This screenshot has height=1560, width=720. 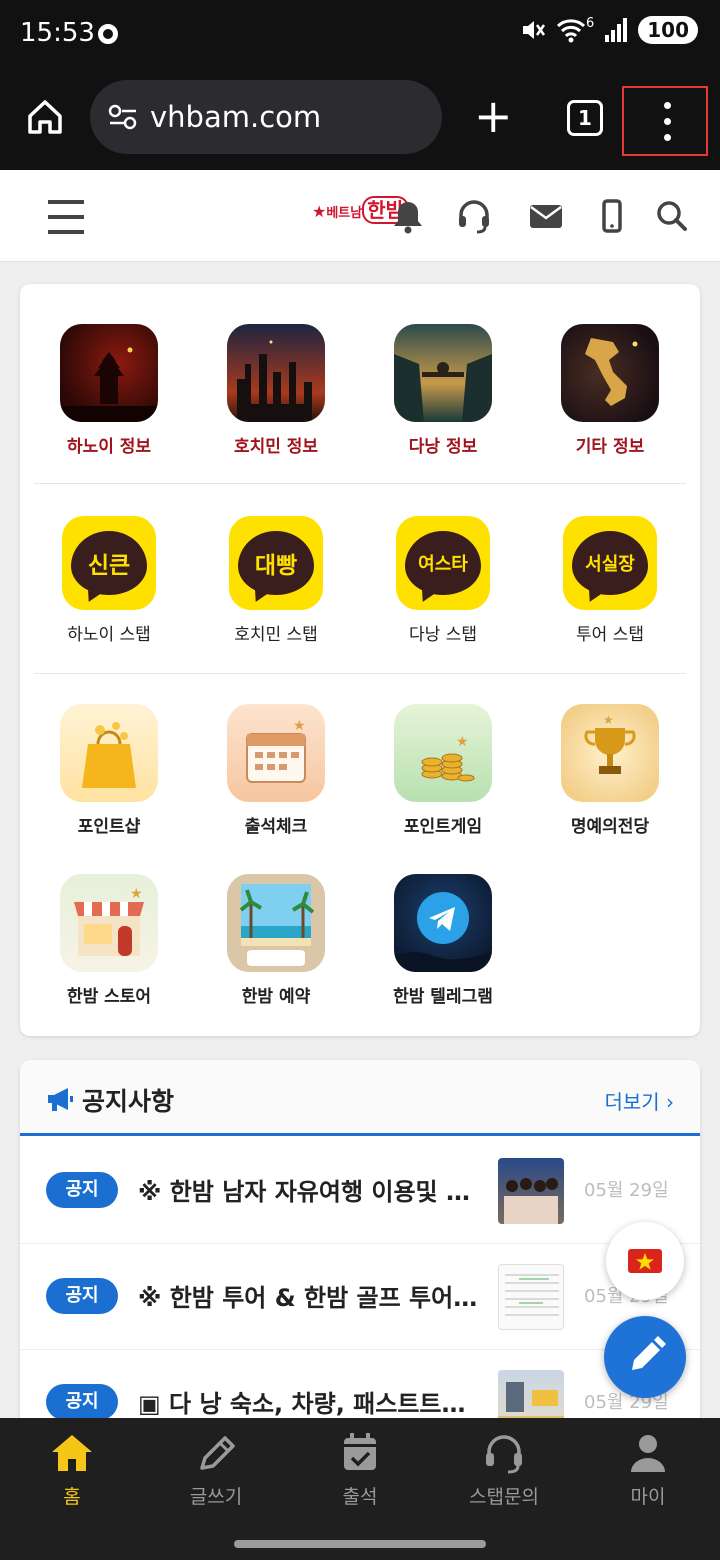 I want to click on notice-row: 공지 ※ 한밤 투어 & 한밤 골프 투어 ※ 05월 29일, so click(x=360, y=1297).